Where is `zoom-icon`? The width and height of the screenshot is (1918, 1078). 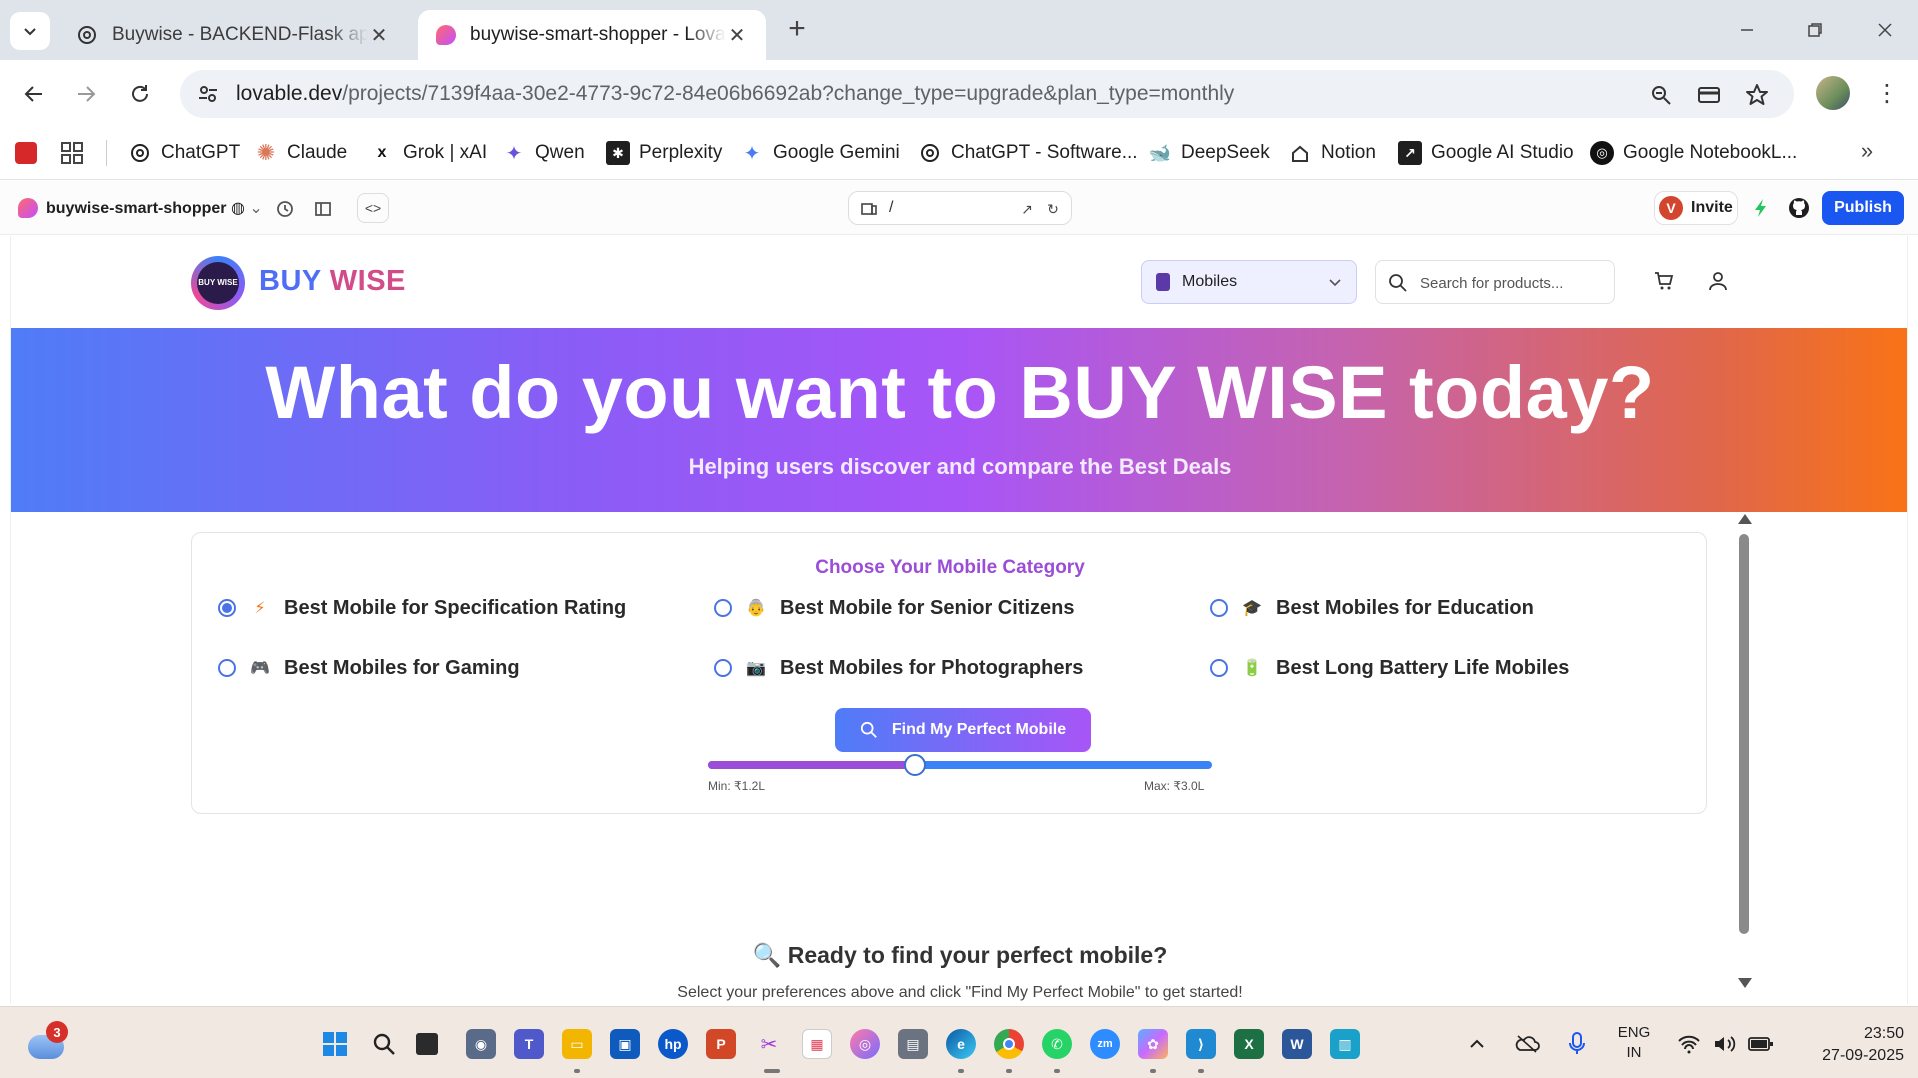
zoom-icon is located at coordinates (1661, 95).